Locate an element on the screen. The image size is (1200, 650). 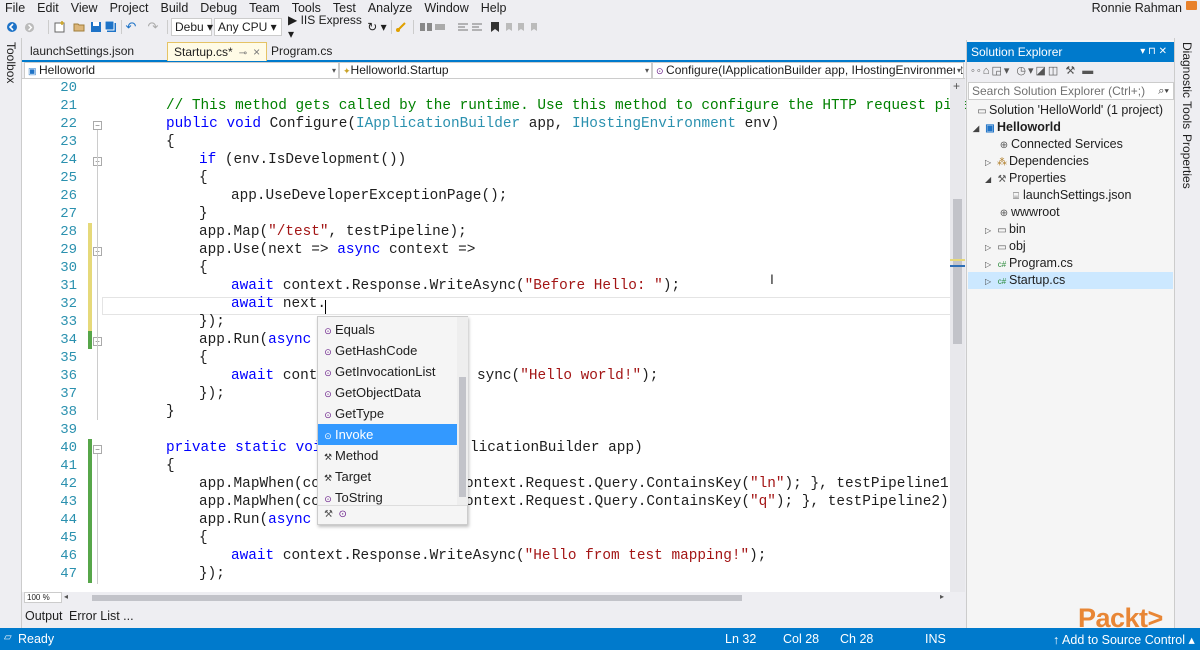
bookmark-navigation-icons is located at coordinates (524, 27).